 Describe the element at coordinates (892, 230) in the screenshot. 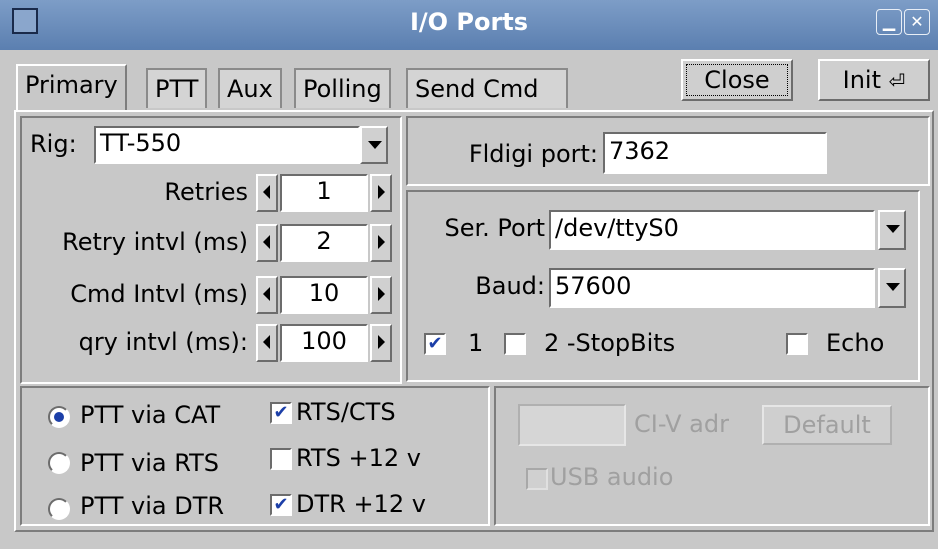

I see `ser-port-chevron-down-icon` at that location.